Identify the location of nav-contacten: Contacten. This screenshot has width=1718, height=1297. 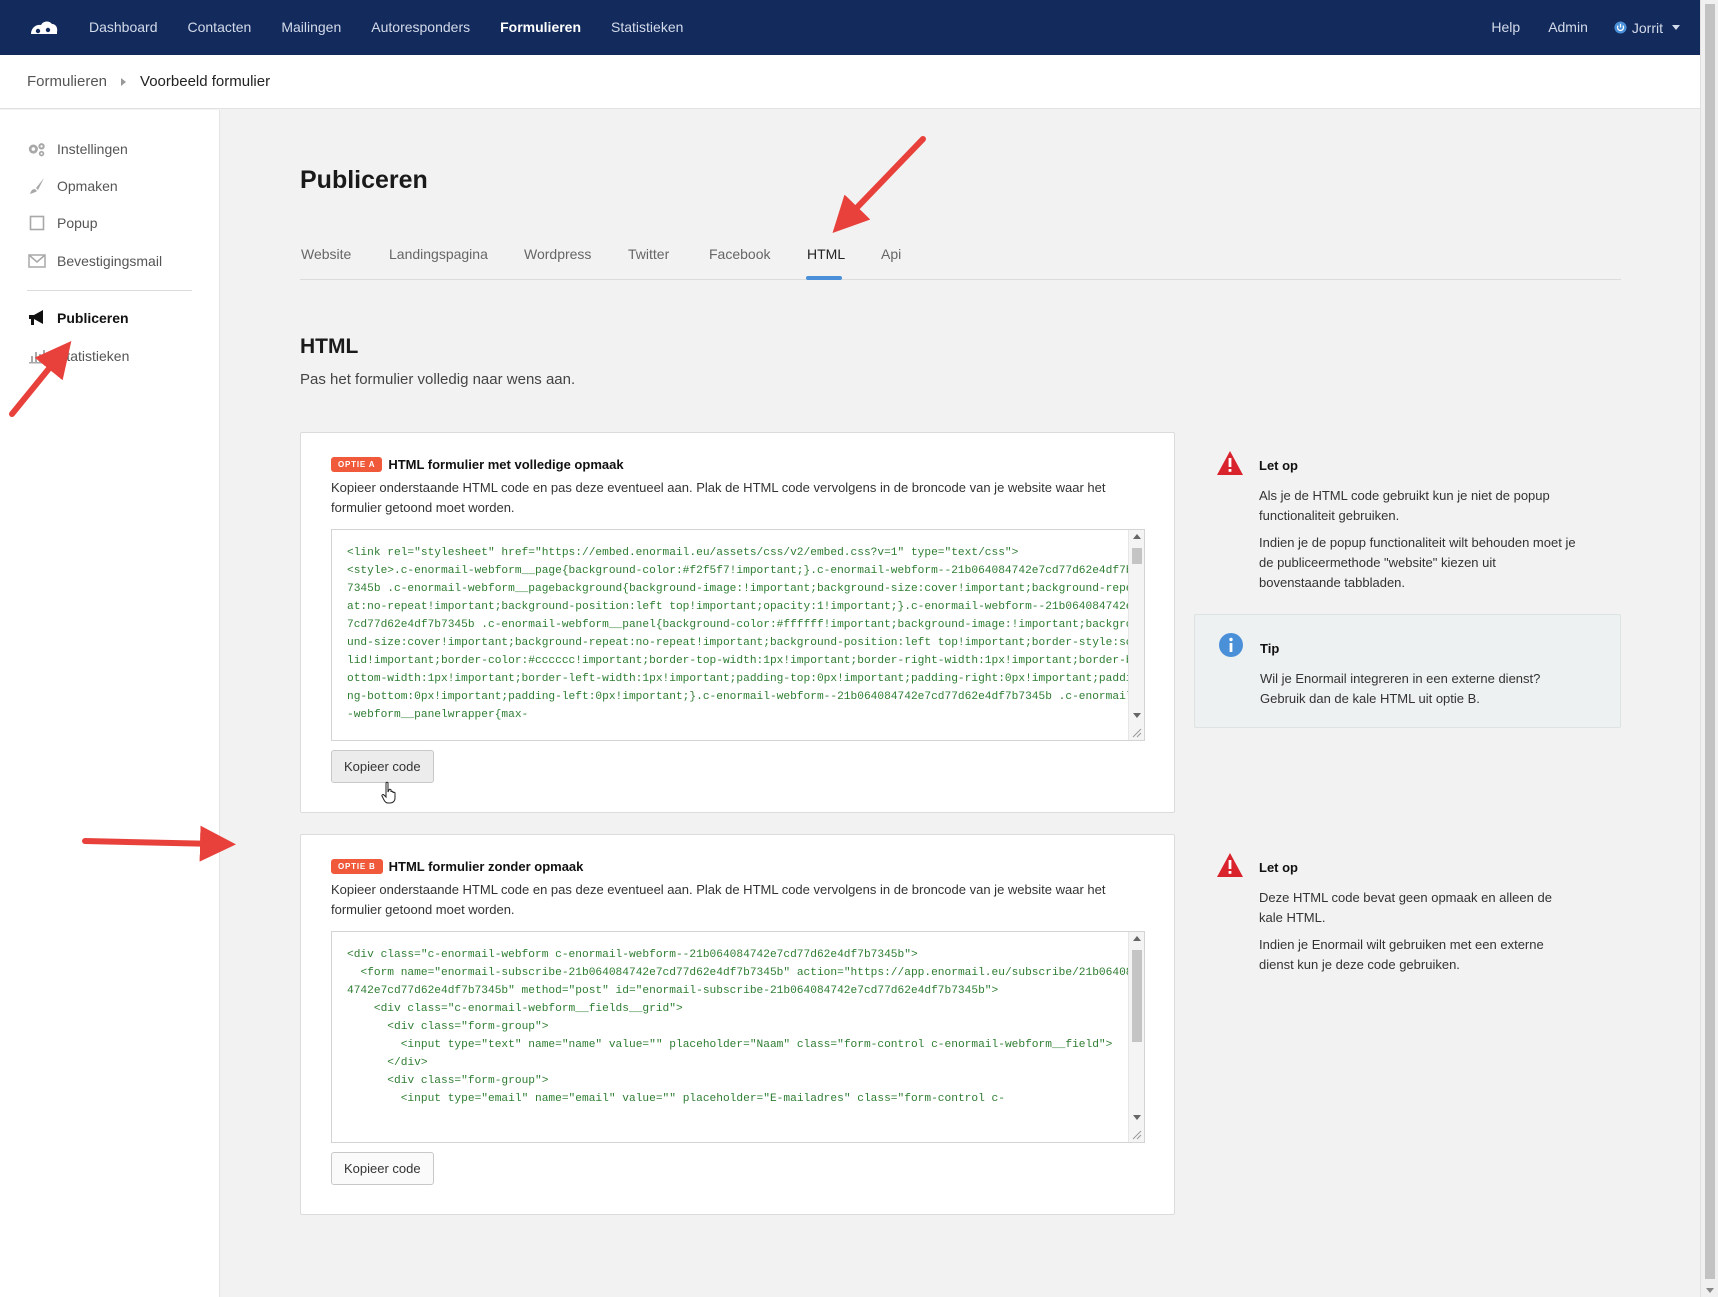
(220, 27).